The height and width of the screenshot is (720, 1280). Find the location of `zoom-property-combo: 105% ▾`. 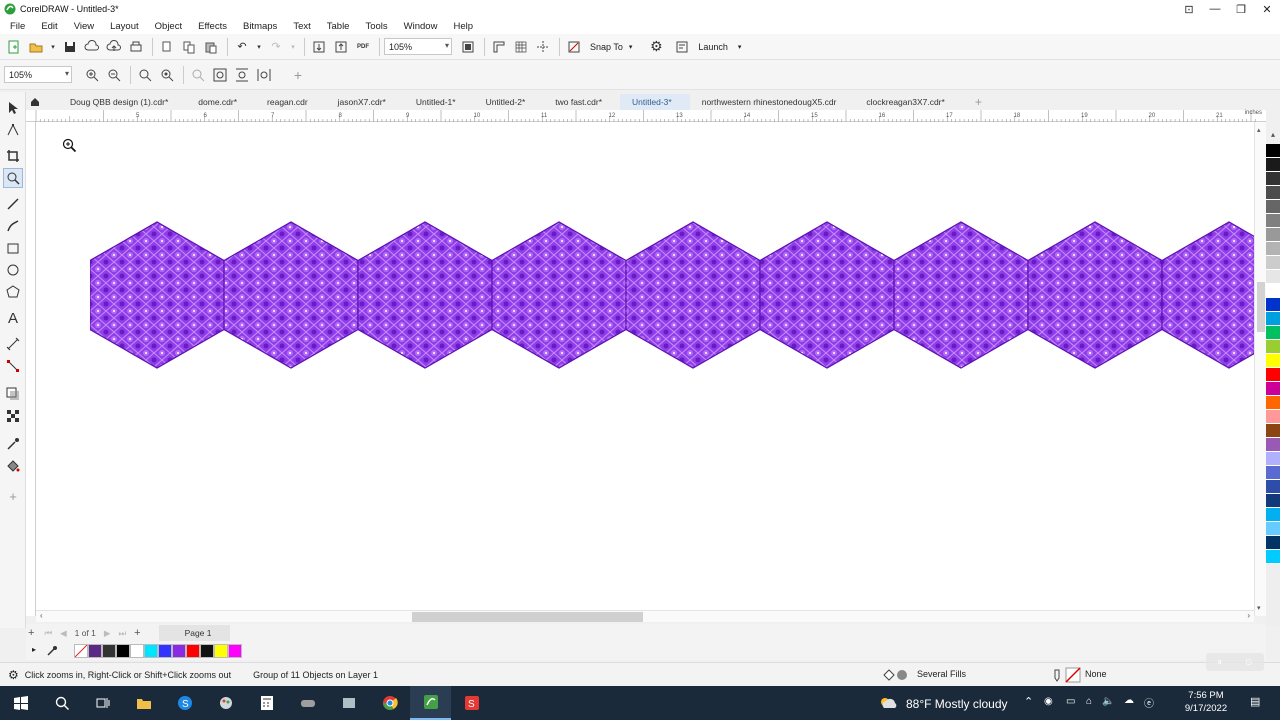

zoom-property-combo: 105% ▾ is located at coordinates (38, 74).